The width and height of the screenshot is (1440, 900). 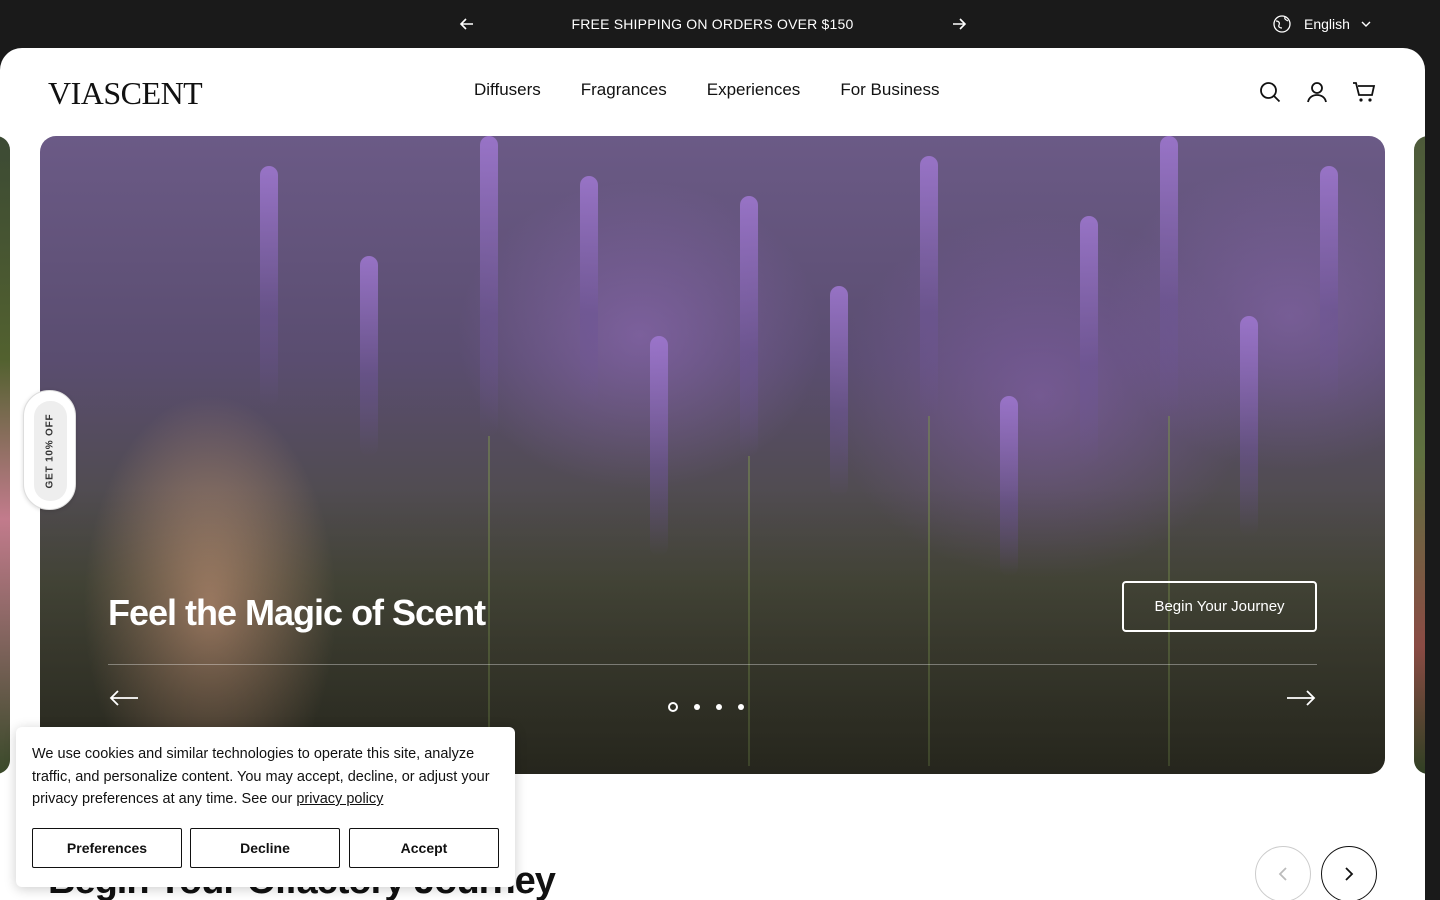 I want to click on arrow-left-icon, so click(x=123, y=698).